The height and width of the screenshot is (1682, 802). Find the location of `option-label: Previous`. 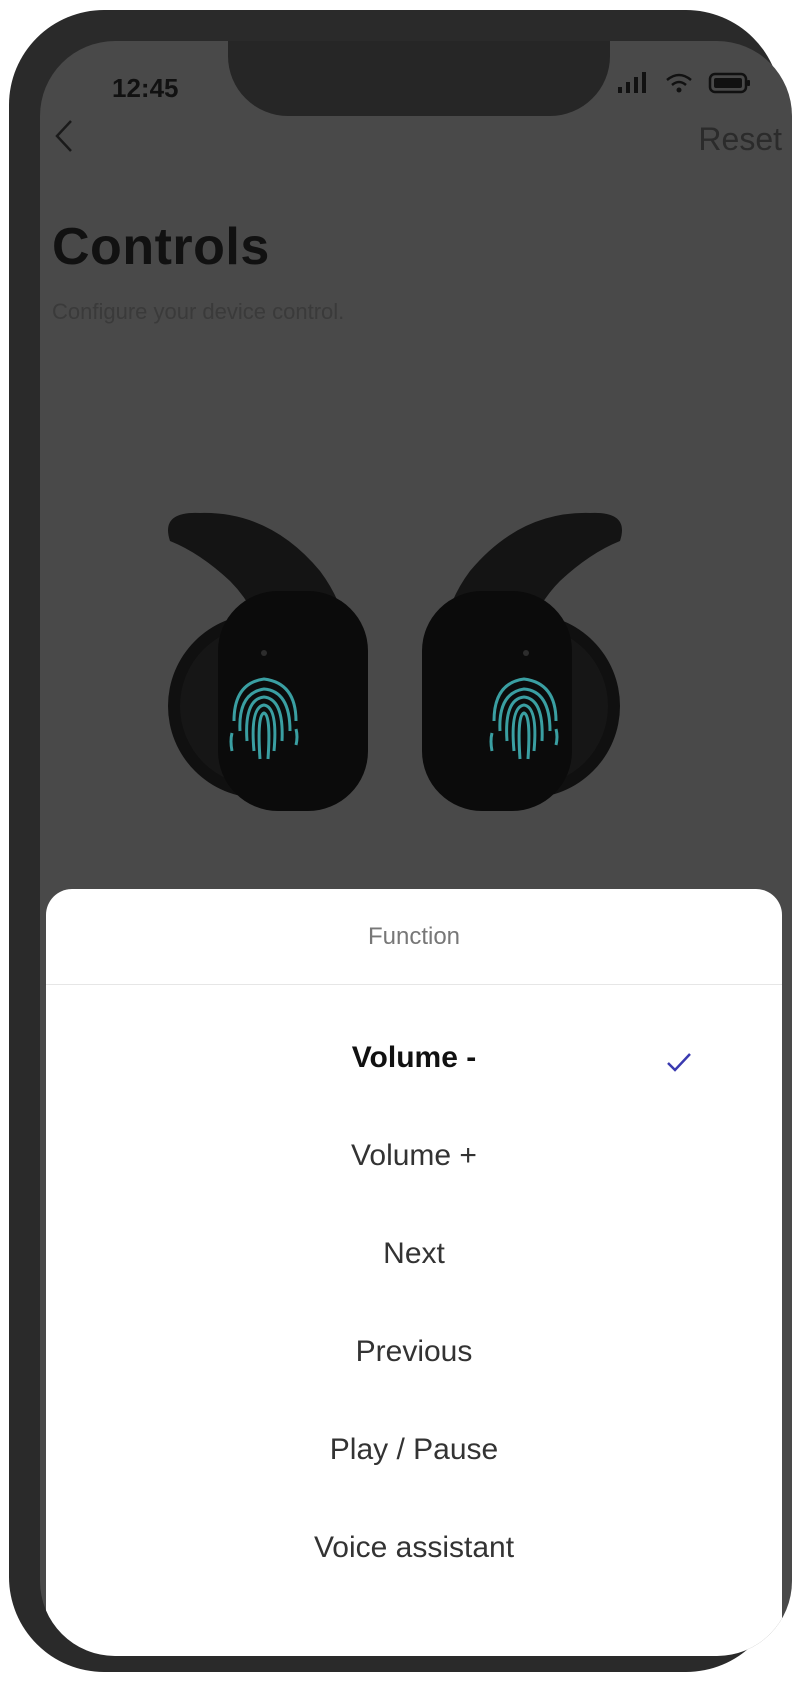

option-label: Previous is located at coordinates (414, 1351).